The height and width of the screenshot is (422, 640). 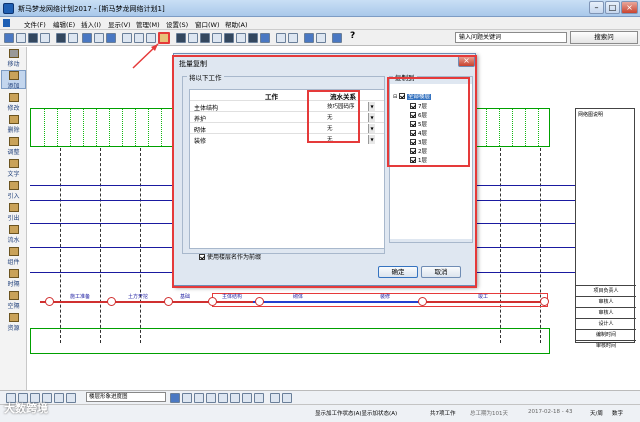 What do you see at coordinates (618, 414) in the screenshot?
I see `status-numlock: 数字` at bounding box center [618, 414].